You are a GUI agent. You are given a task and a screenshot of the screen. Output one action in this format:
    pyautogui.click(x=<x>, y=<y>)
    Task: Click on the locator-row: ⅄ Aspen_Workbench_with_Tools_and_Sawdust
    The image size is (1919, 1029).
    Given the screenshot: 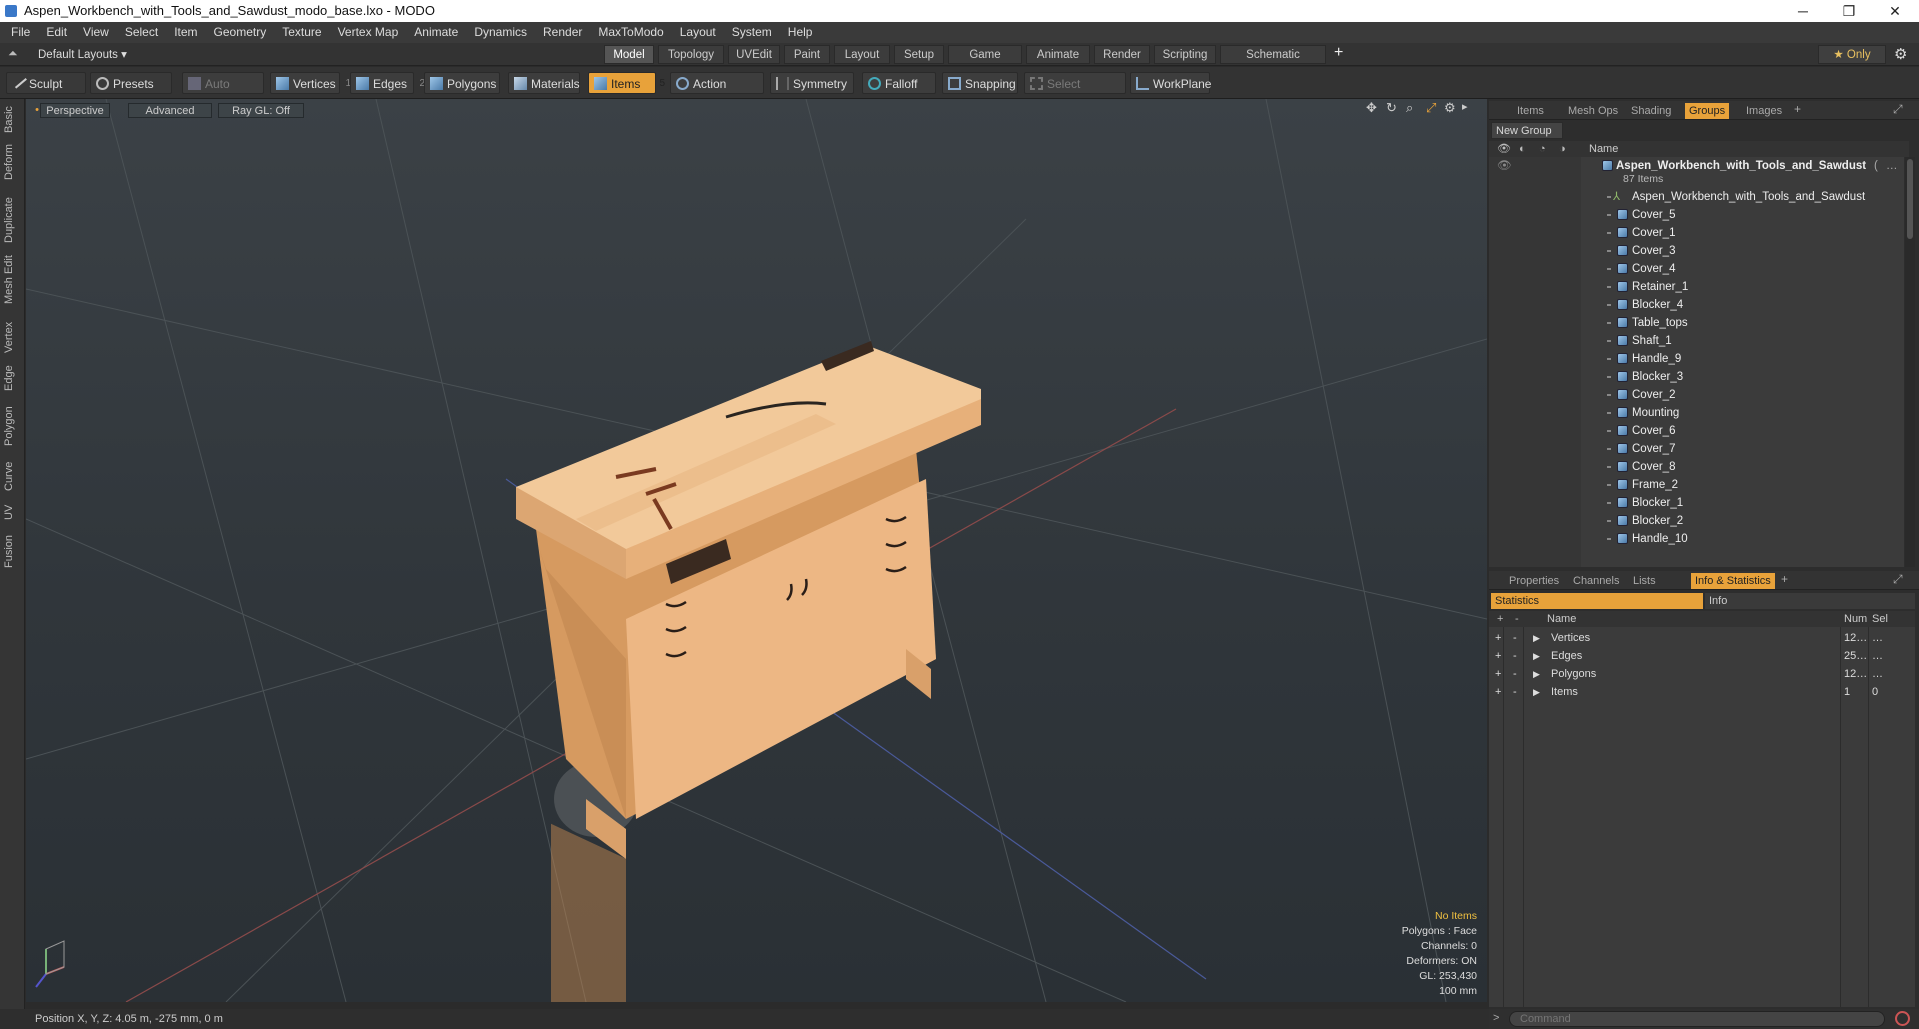 What is the action you would take?
    pyautogui.click(x=1689, y=197)
    